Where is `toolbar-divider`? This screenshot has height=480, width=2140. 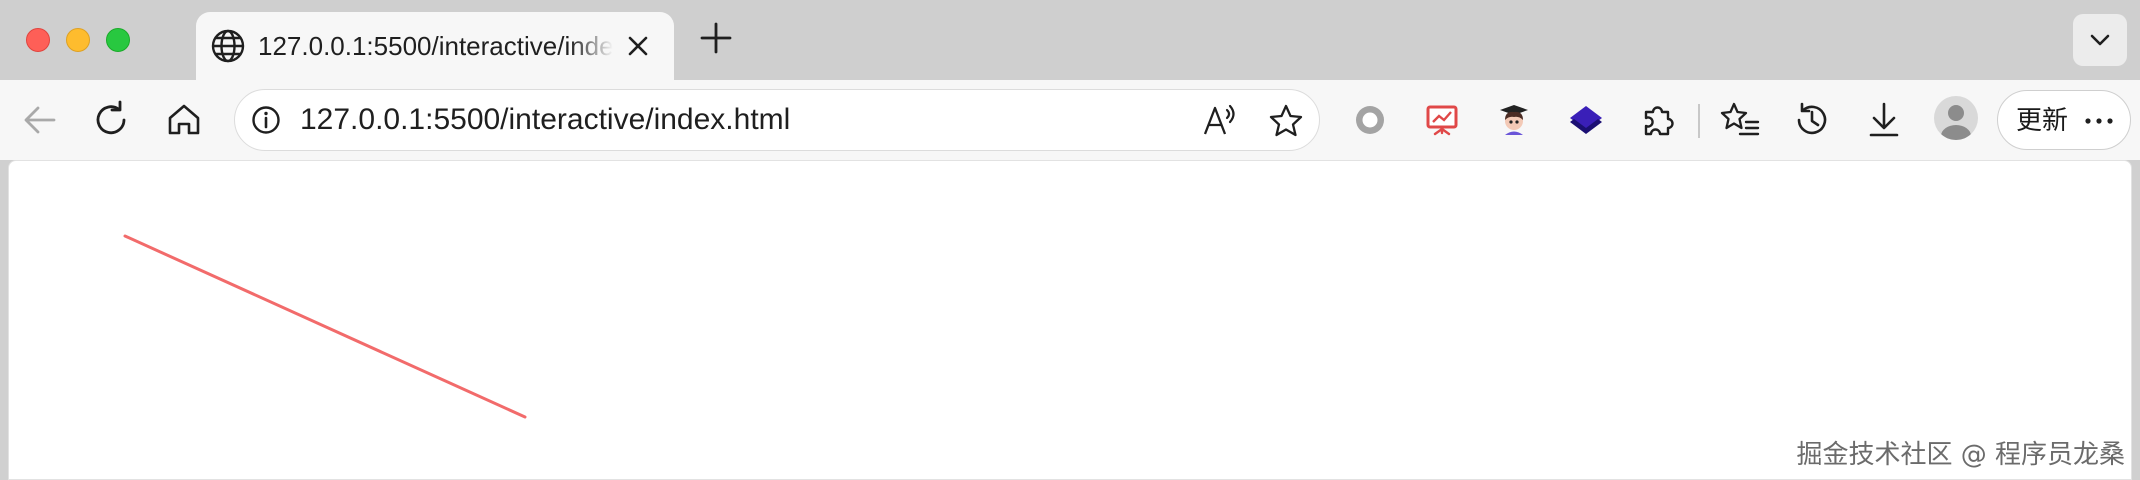 toolbar-divider is located at coordinates (1699, 121).